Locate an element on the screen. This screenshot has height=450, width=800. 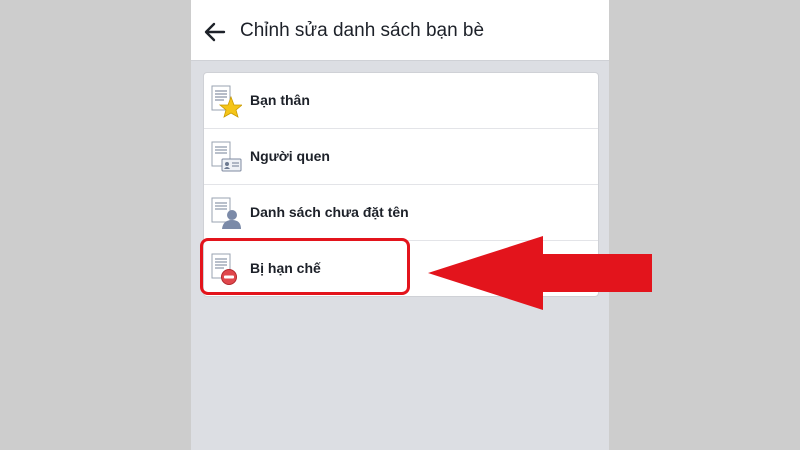
pointer-arrow-icon is located at coordinates (540, 273).